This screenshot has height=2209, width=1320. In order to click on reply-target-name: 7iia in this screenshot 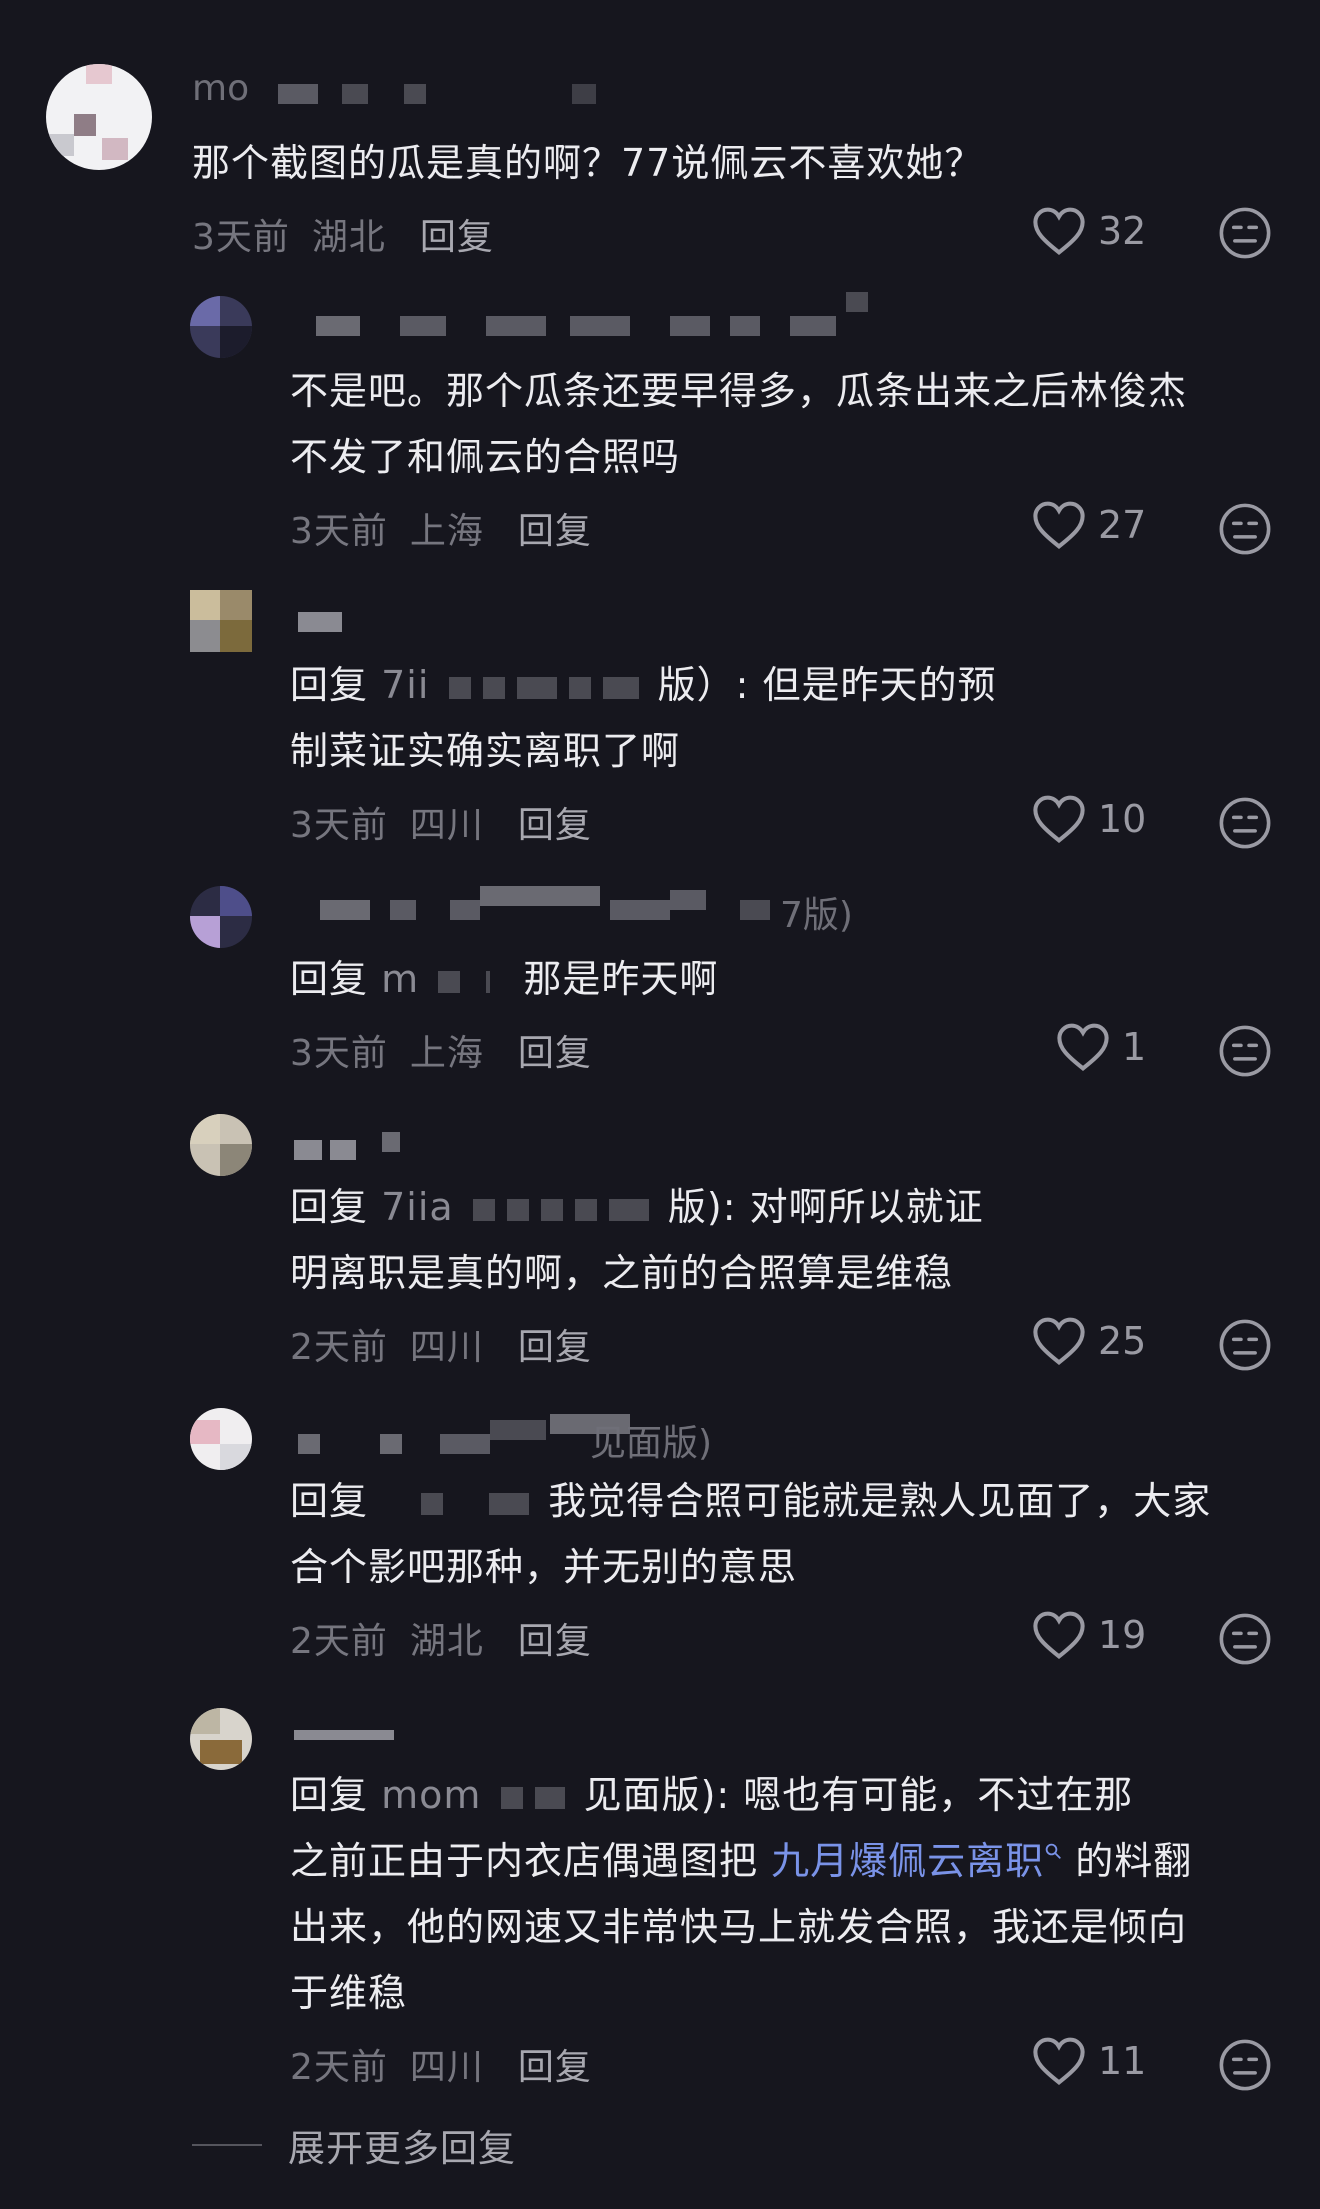, I will do `click(417, 1207)`.